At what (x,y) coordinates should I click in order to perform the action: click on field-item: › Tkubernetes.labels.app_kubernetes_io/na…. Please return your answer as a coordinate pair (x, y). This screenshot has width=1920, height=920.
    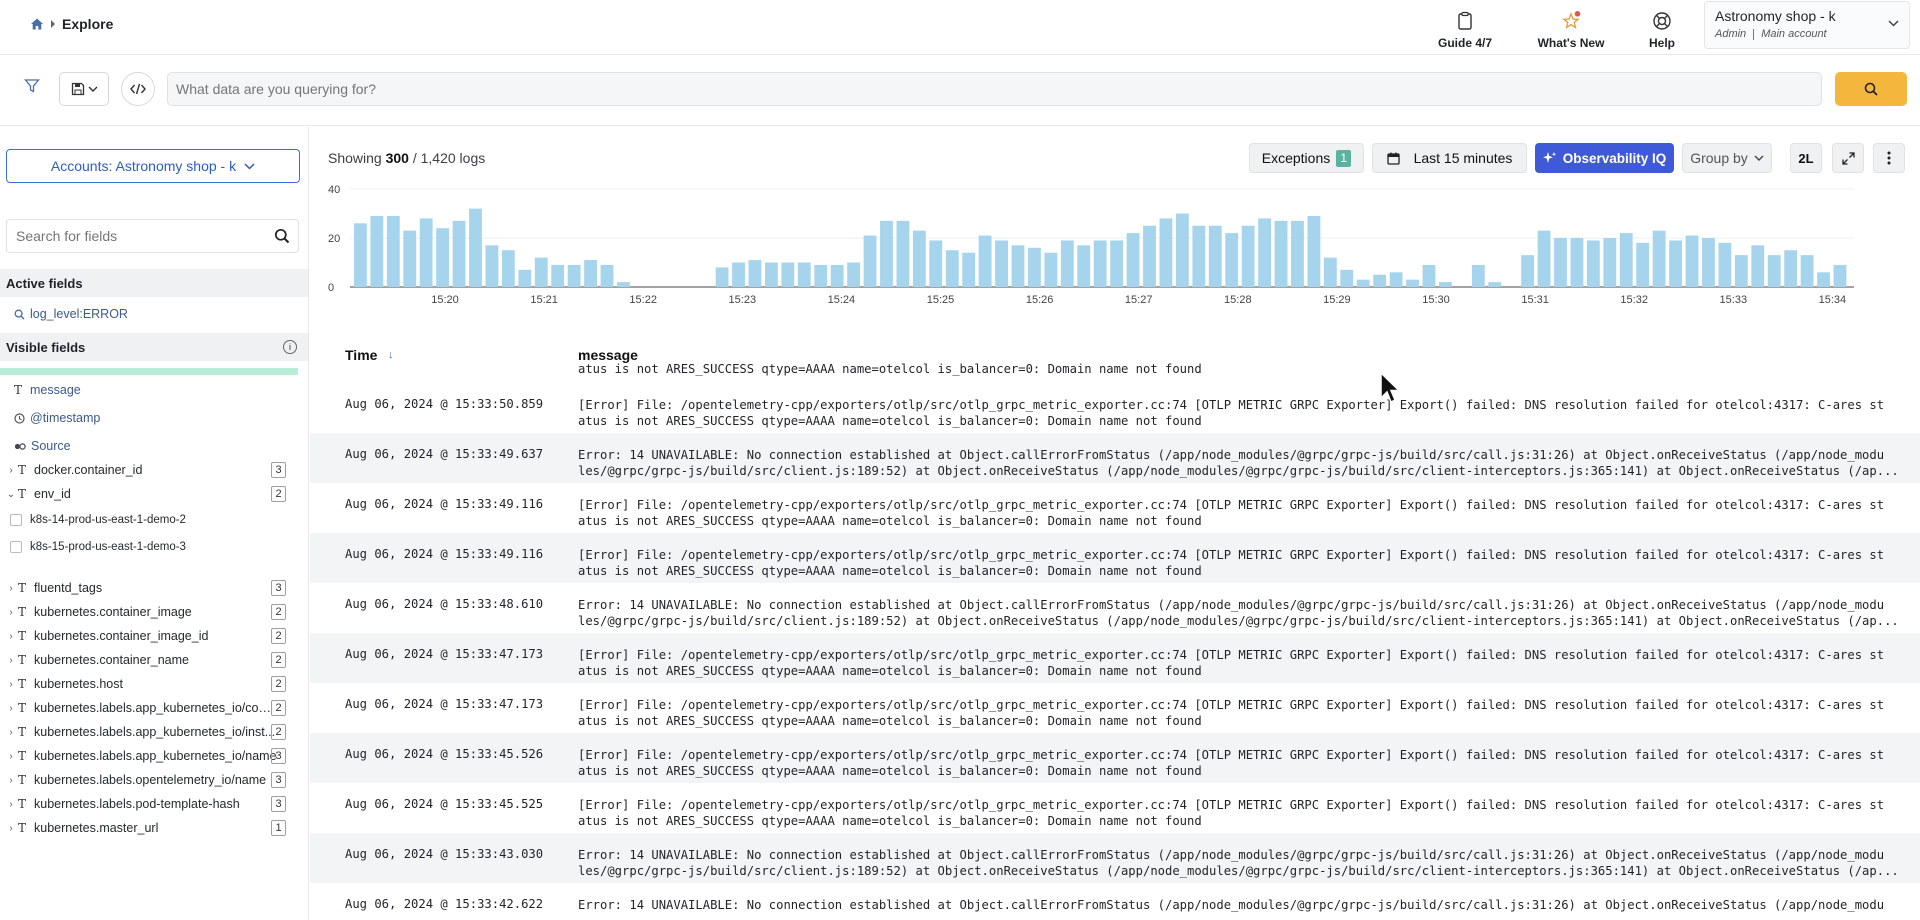
    Looking at the image, I should click on (150, 756).